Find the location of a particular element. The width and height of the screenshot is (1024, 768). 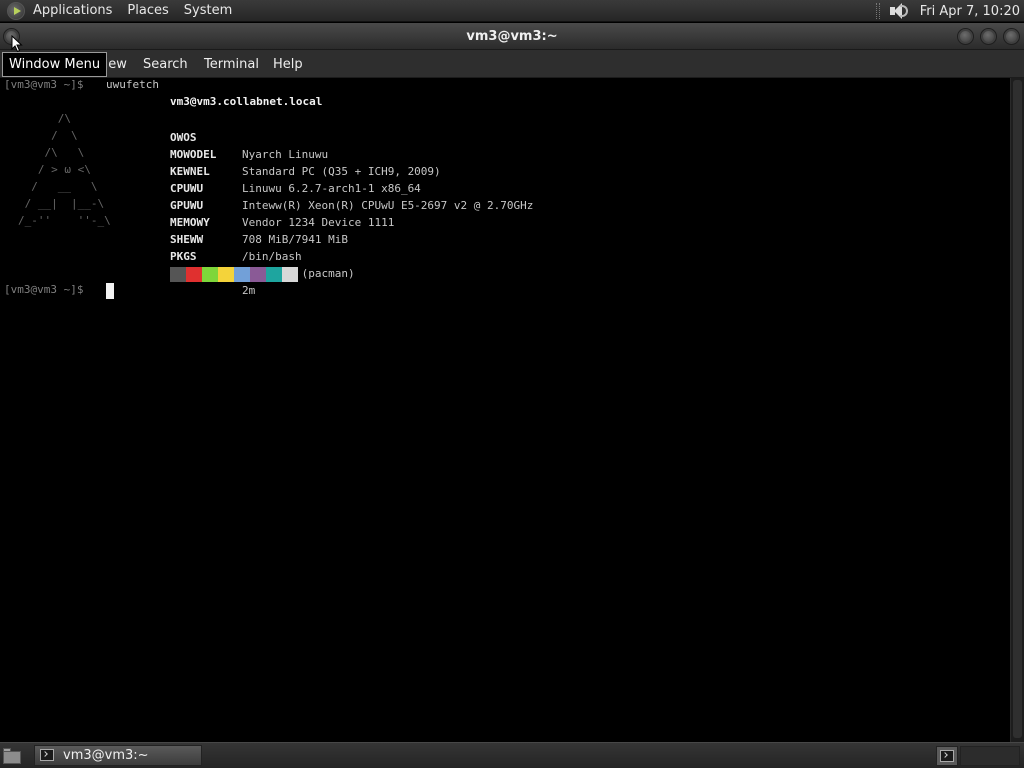

info-row: UWUPTIME 2m is located at coordinates (212, 272).